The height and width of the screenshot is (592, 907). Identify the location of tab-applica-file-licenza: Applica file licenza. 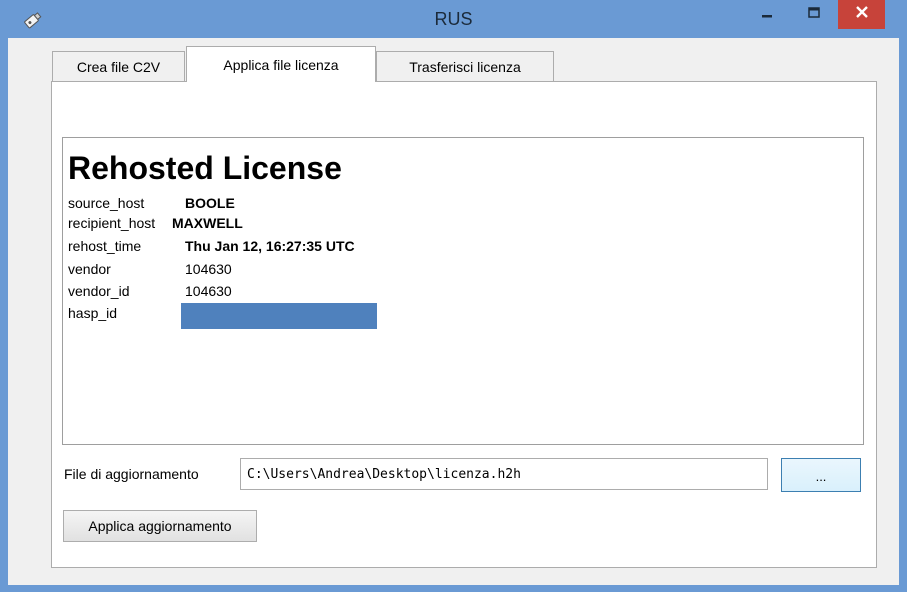
(281, 64).